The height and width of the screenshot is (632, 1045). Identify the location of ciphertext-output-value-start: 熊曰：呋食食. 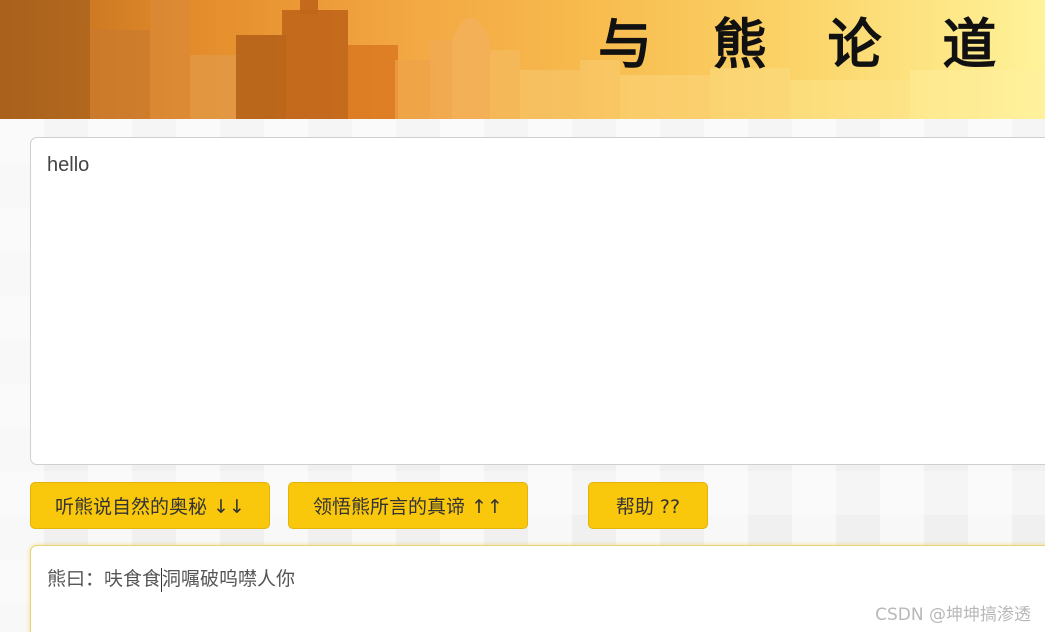
(104, 579).